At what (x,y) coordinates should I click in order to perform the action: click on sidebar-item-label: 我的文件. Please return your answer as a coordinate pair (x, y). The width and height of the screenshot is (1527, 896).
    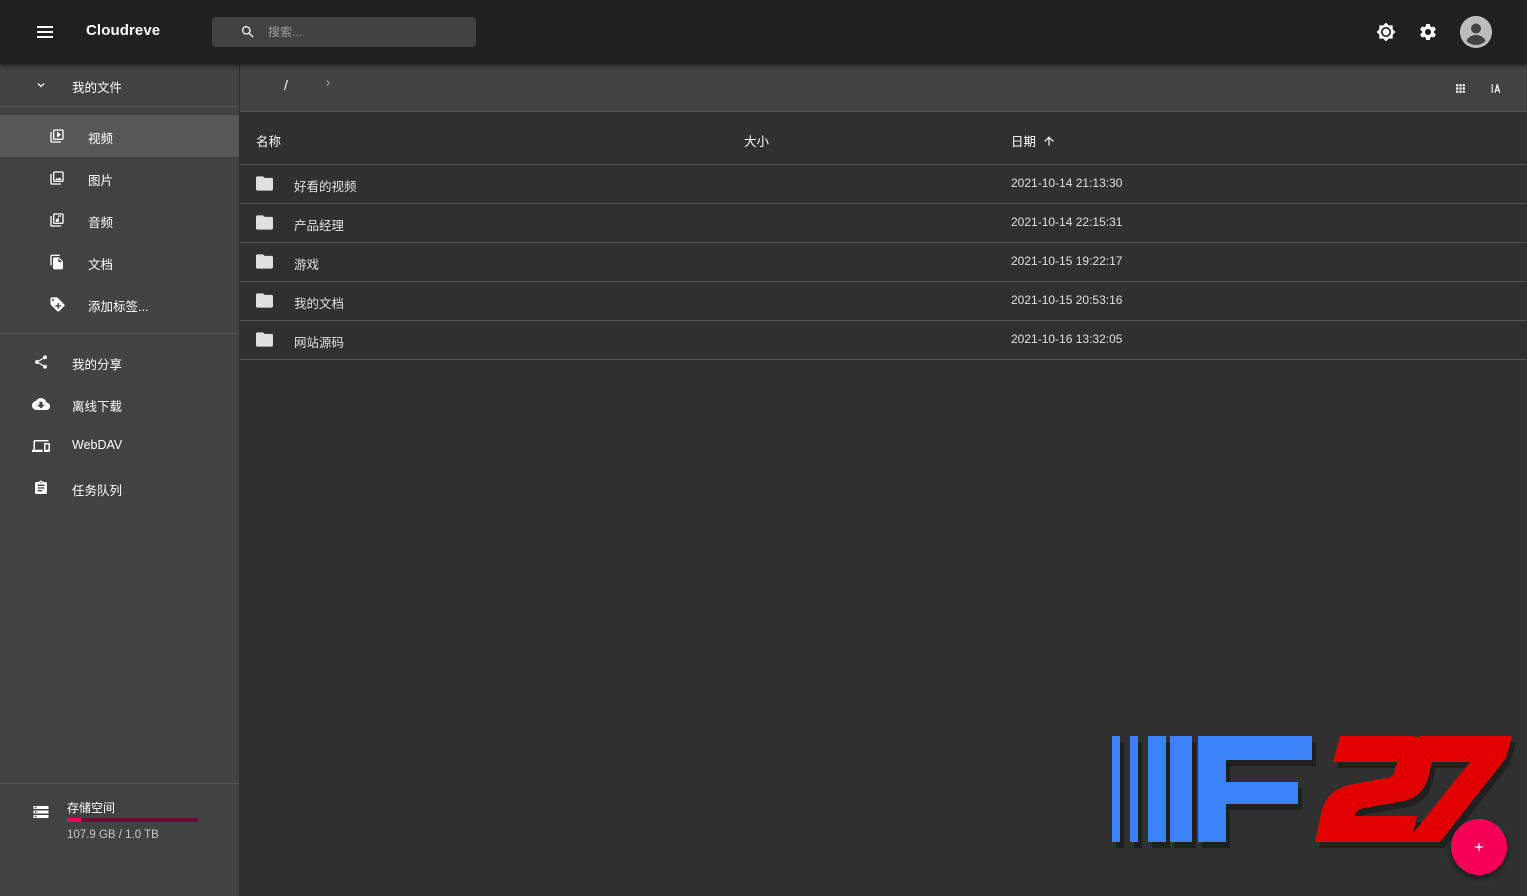
    Looking at the image, I should click on (97, 88).